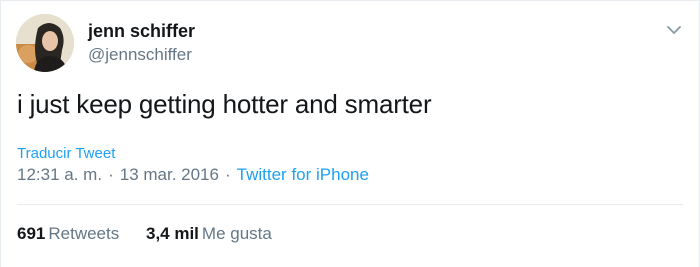  Describe the element at coordinates (236, 233) in the screenshot. I see `likes-label: Me gusta` at that location.